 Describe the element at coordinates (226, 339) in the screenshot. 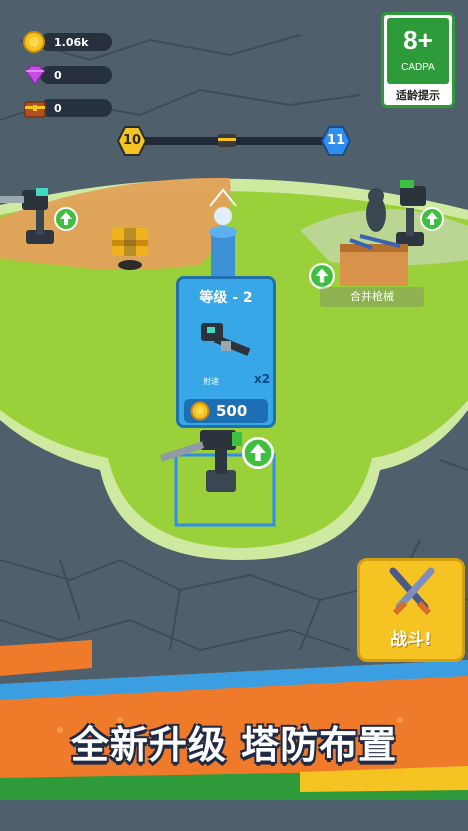

I see `turret-weapon-icon` at that location.